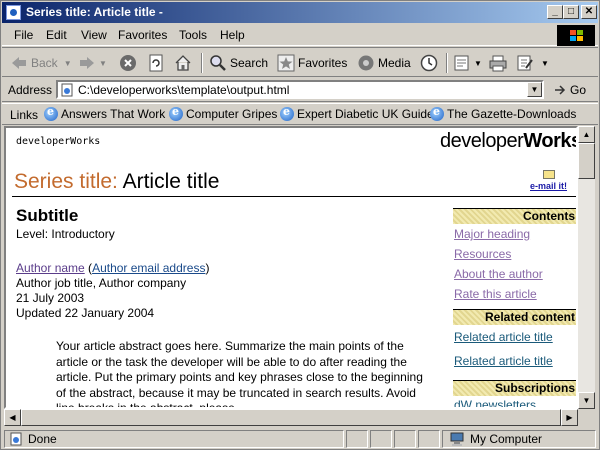 This screenshot has width=600, height=450. Describe the element at coordinates (286, 63) in the screenshot. I see `favorites-star-icon` at that location.